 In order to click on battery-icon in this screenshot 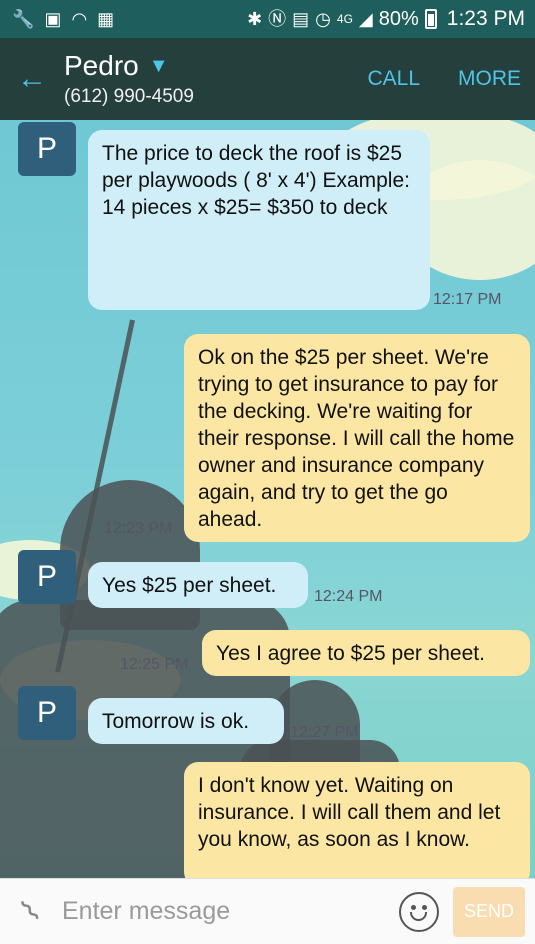, I will do `click(430, 19)`.